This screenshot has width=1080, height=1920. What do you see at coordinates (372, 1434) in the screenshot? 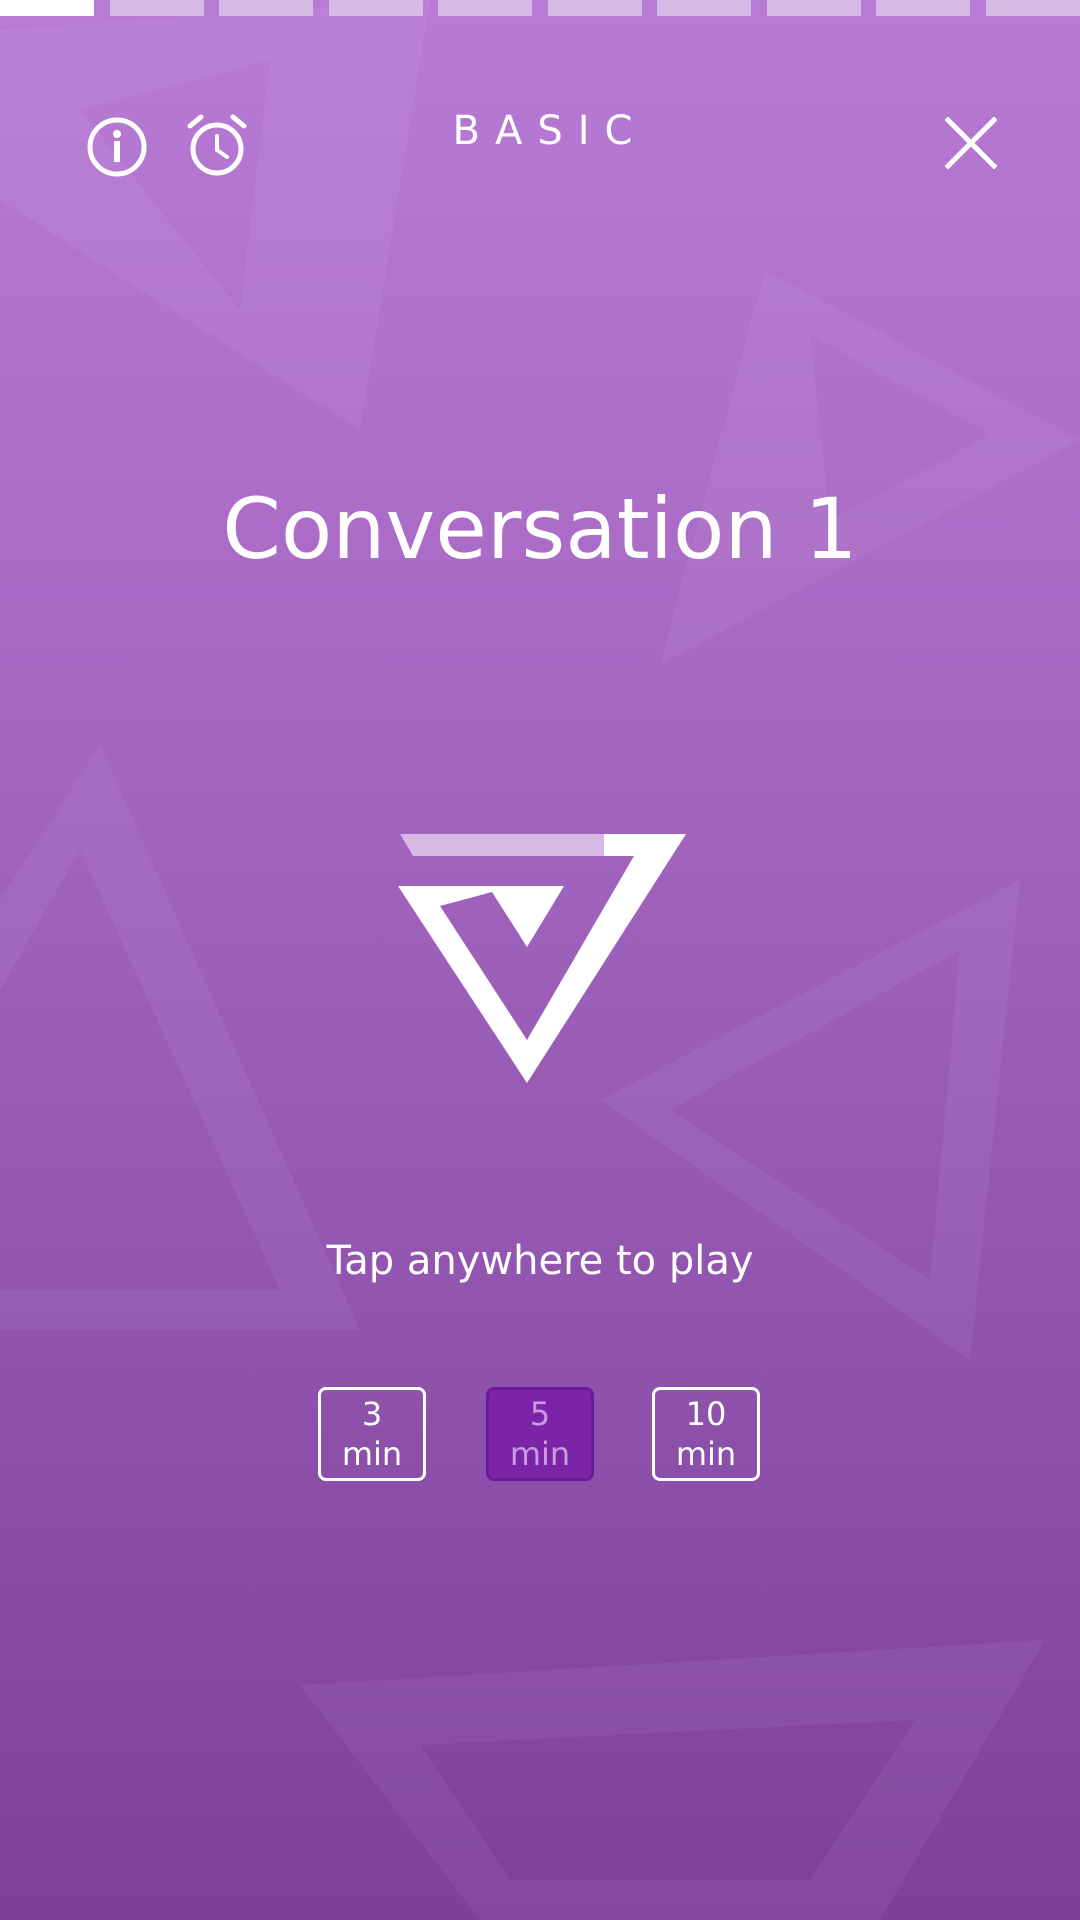
I see `duration-3-min-button: 3 min` at bounding box center [372, 1434].